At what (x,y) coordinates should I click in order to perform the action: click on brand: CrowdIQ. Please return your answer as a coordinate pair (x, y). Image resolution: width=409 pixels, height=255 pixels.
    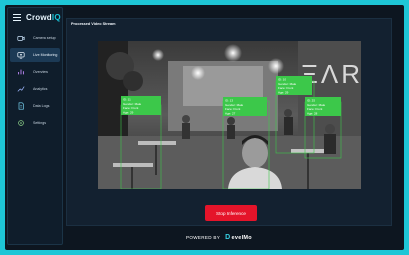
    Looking at the image, I should click on (35, 17).